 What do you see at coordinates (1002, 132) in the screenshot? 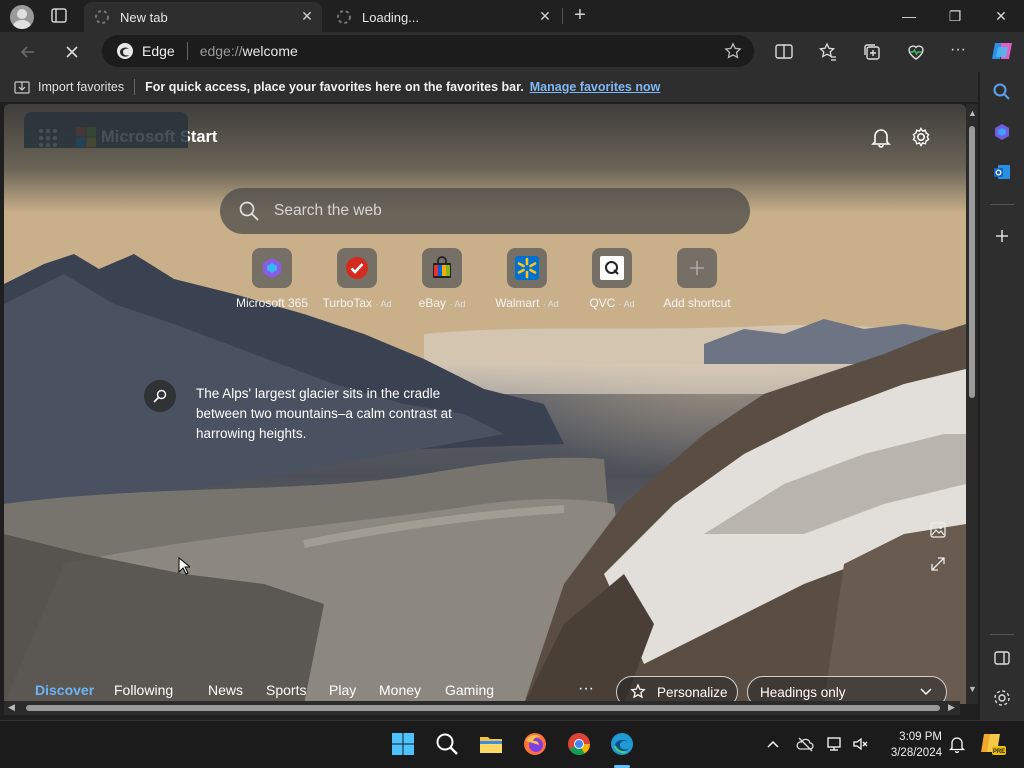
I see `microsoft-365-icon` at bounding box center [1002, 132].